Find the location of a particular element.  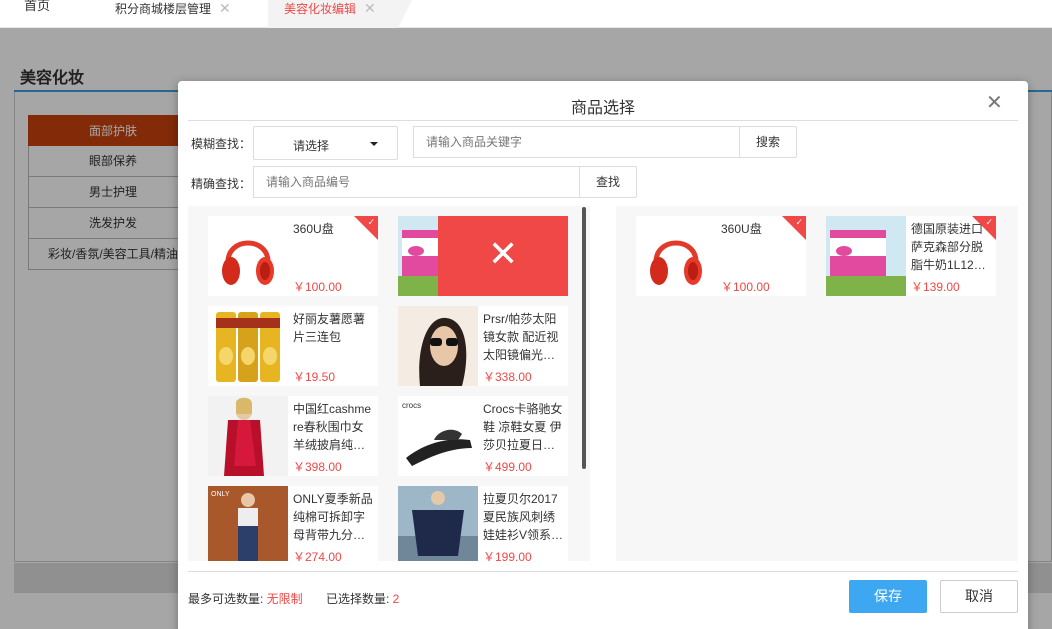

product-code-input is located at coordinates (416, 182).